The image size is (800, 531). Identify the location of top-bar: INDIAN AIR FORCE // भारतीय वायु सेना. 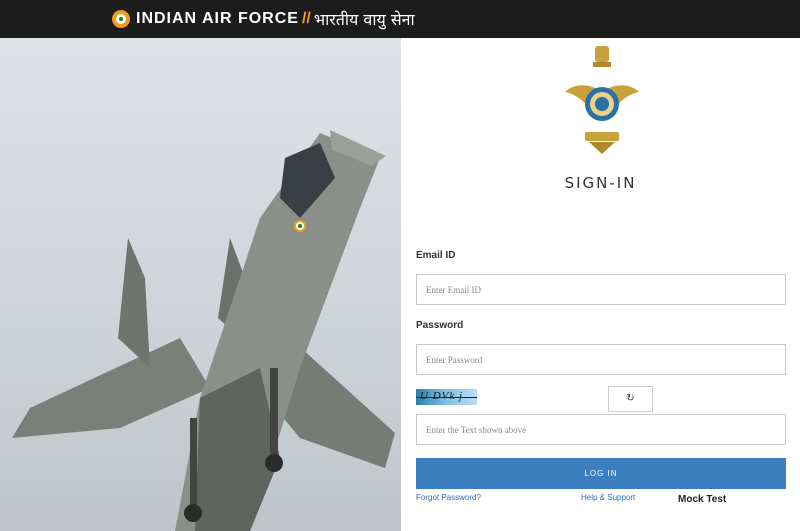
(400, 19).